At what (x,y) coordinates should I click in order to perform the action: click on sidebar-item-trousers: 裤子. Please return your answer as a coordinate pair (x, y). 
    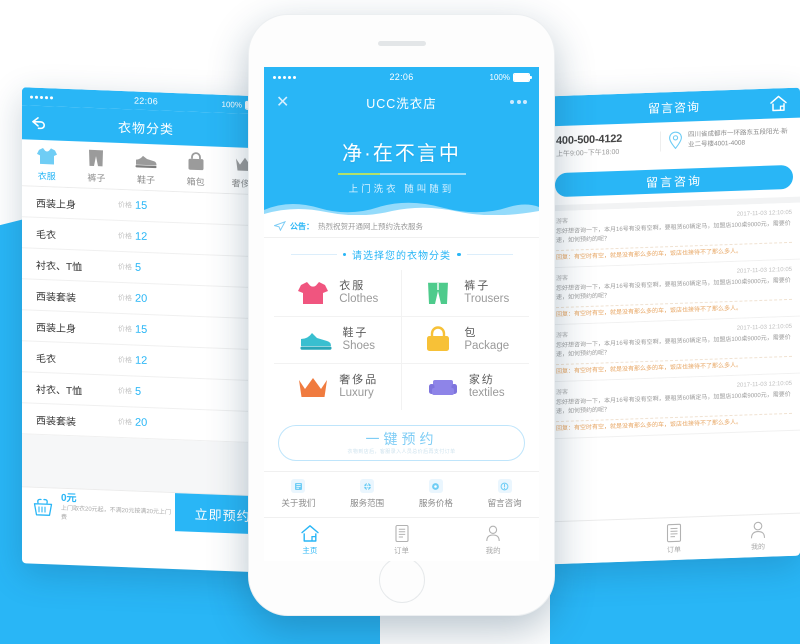
    Looking at the image, I should click on (97, 166).